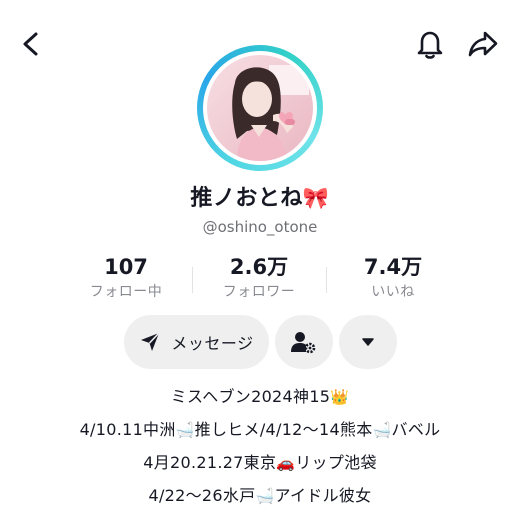 Image resolution: width=520 pixels, height=520 pixels. Describe the element at coordinates (259, 267) in the screenshot. I see `stat-value: 2.6万` at that location.